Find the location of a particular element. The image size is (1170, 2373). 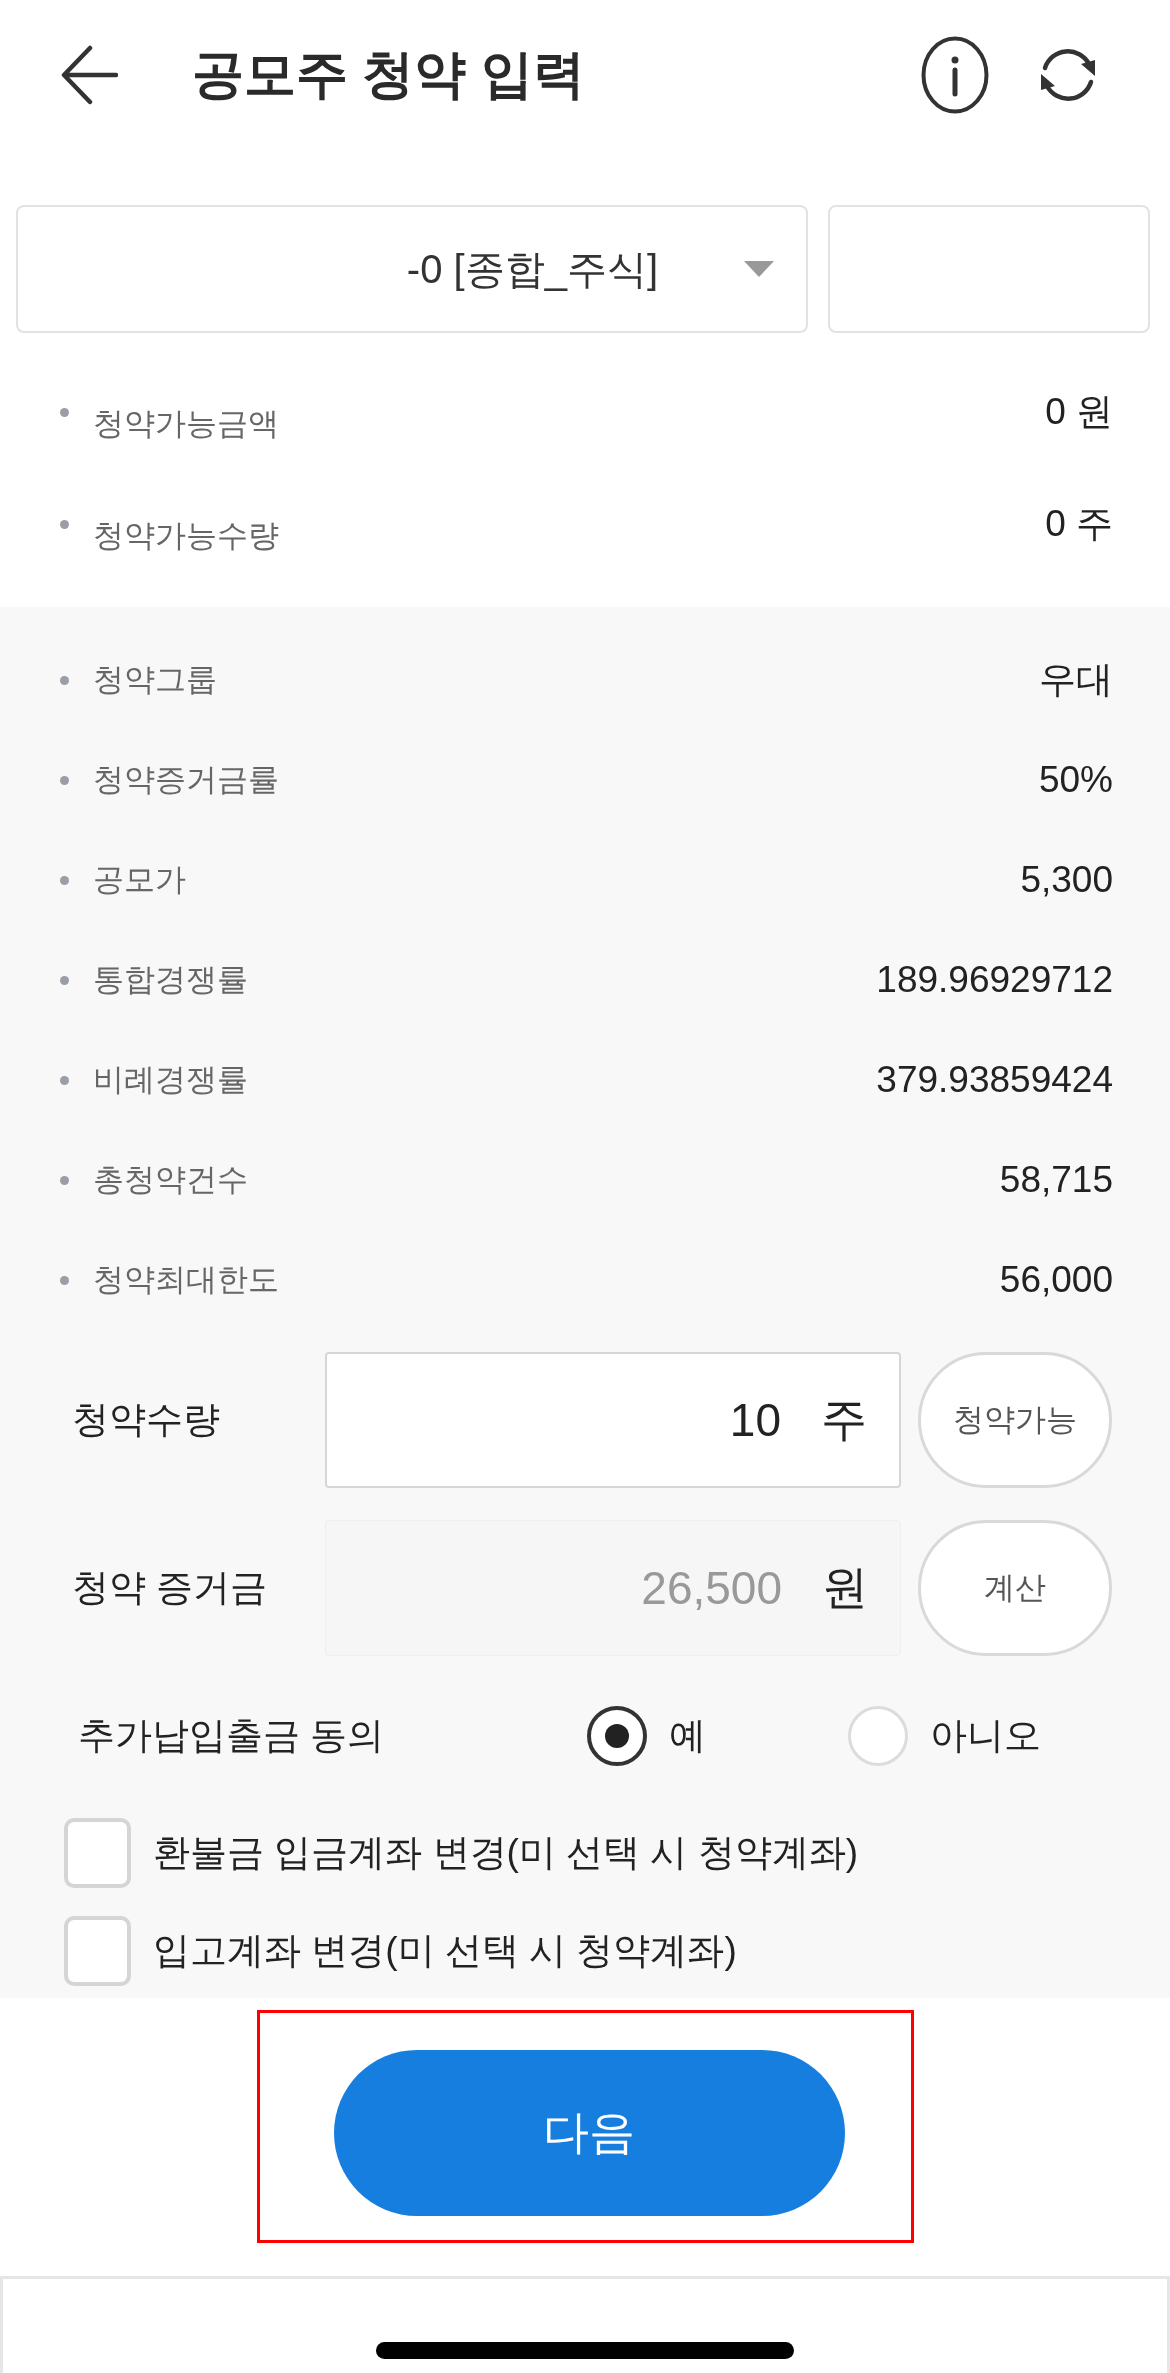

info-value: 58,715 is located at coordinates (1056, 1180).